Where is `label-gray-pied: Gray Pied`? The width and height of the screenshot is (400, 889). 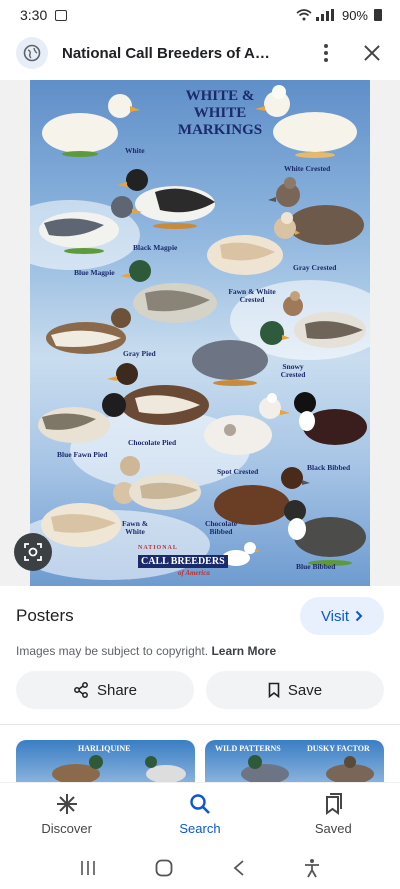
label-gray-pied: Gray Pied is located at coordinates (139, 353).